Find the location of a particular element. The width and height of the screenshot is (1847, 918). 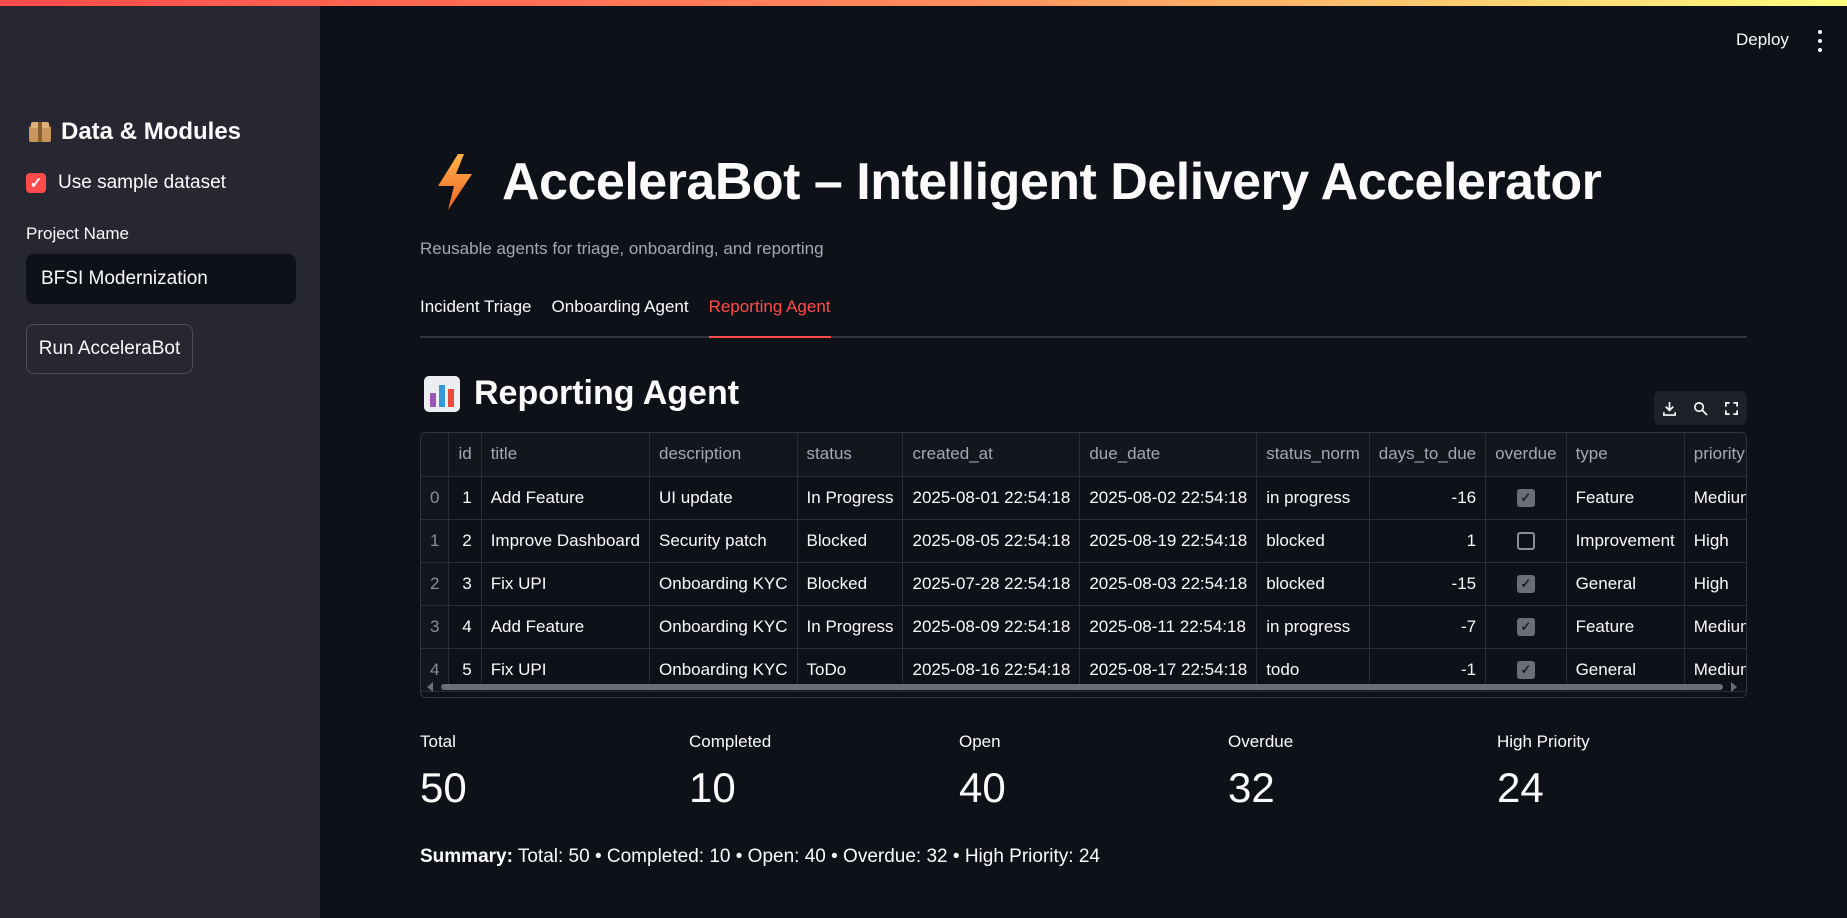

table-cell: 2025-08-03 22:54:18 is located at coordinates (1168, 584).